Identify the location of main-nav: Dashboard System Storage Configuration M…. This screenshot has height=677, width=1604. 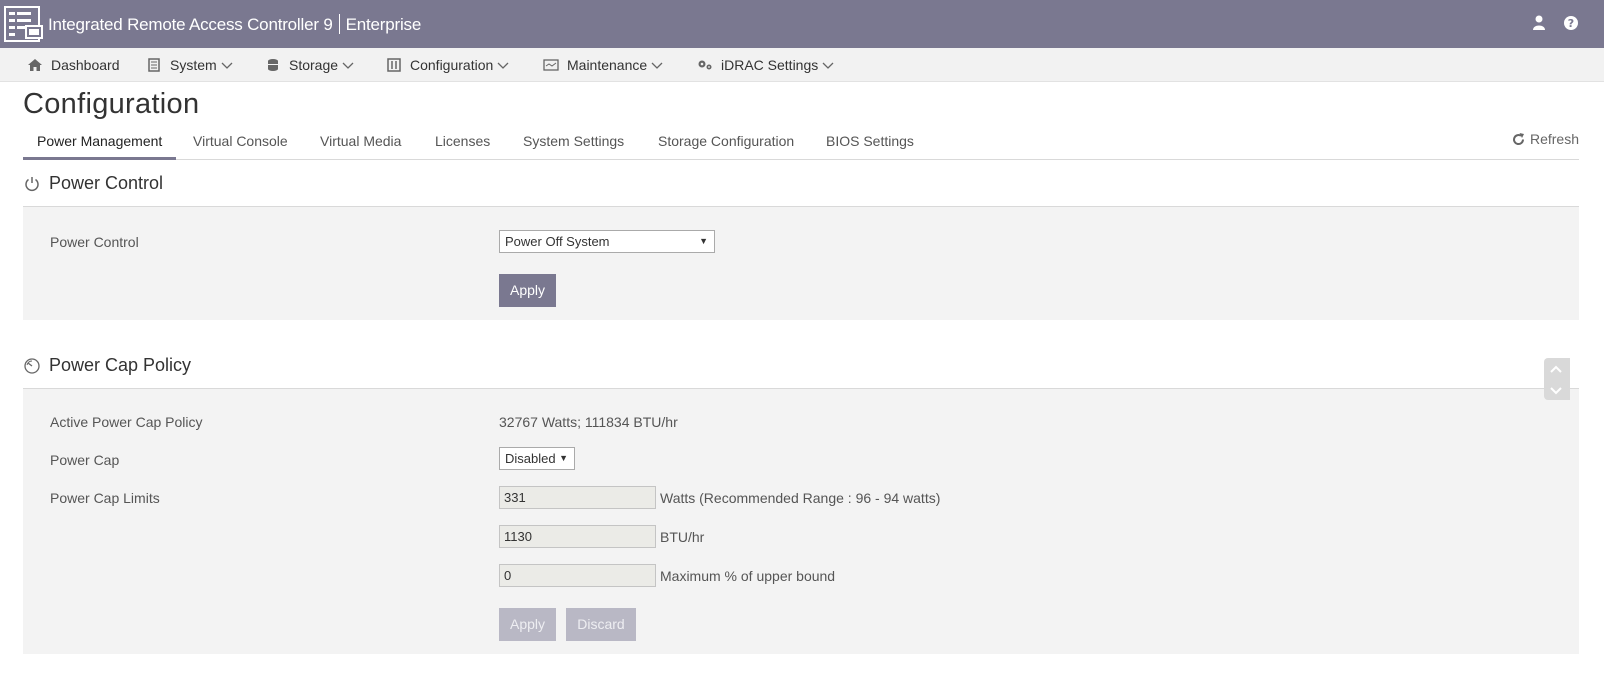
(802, 65).